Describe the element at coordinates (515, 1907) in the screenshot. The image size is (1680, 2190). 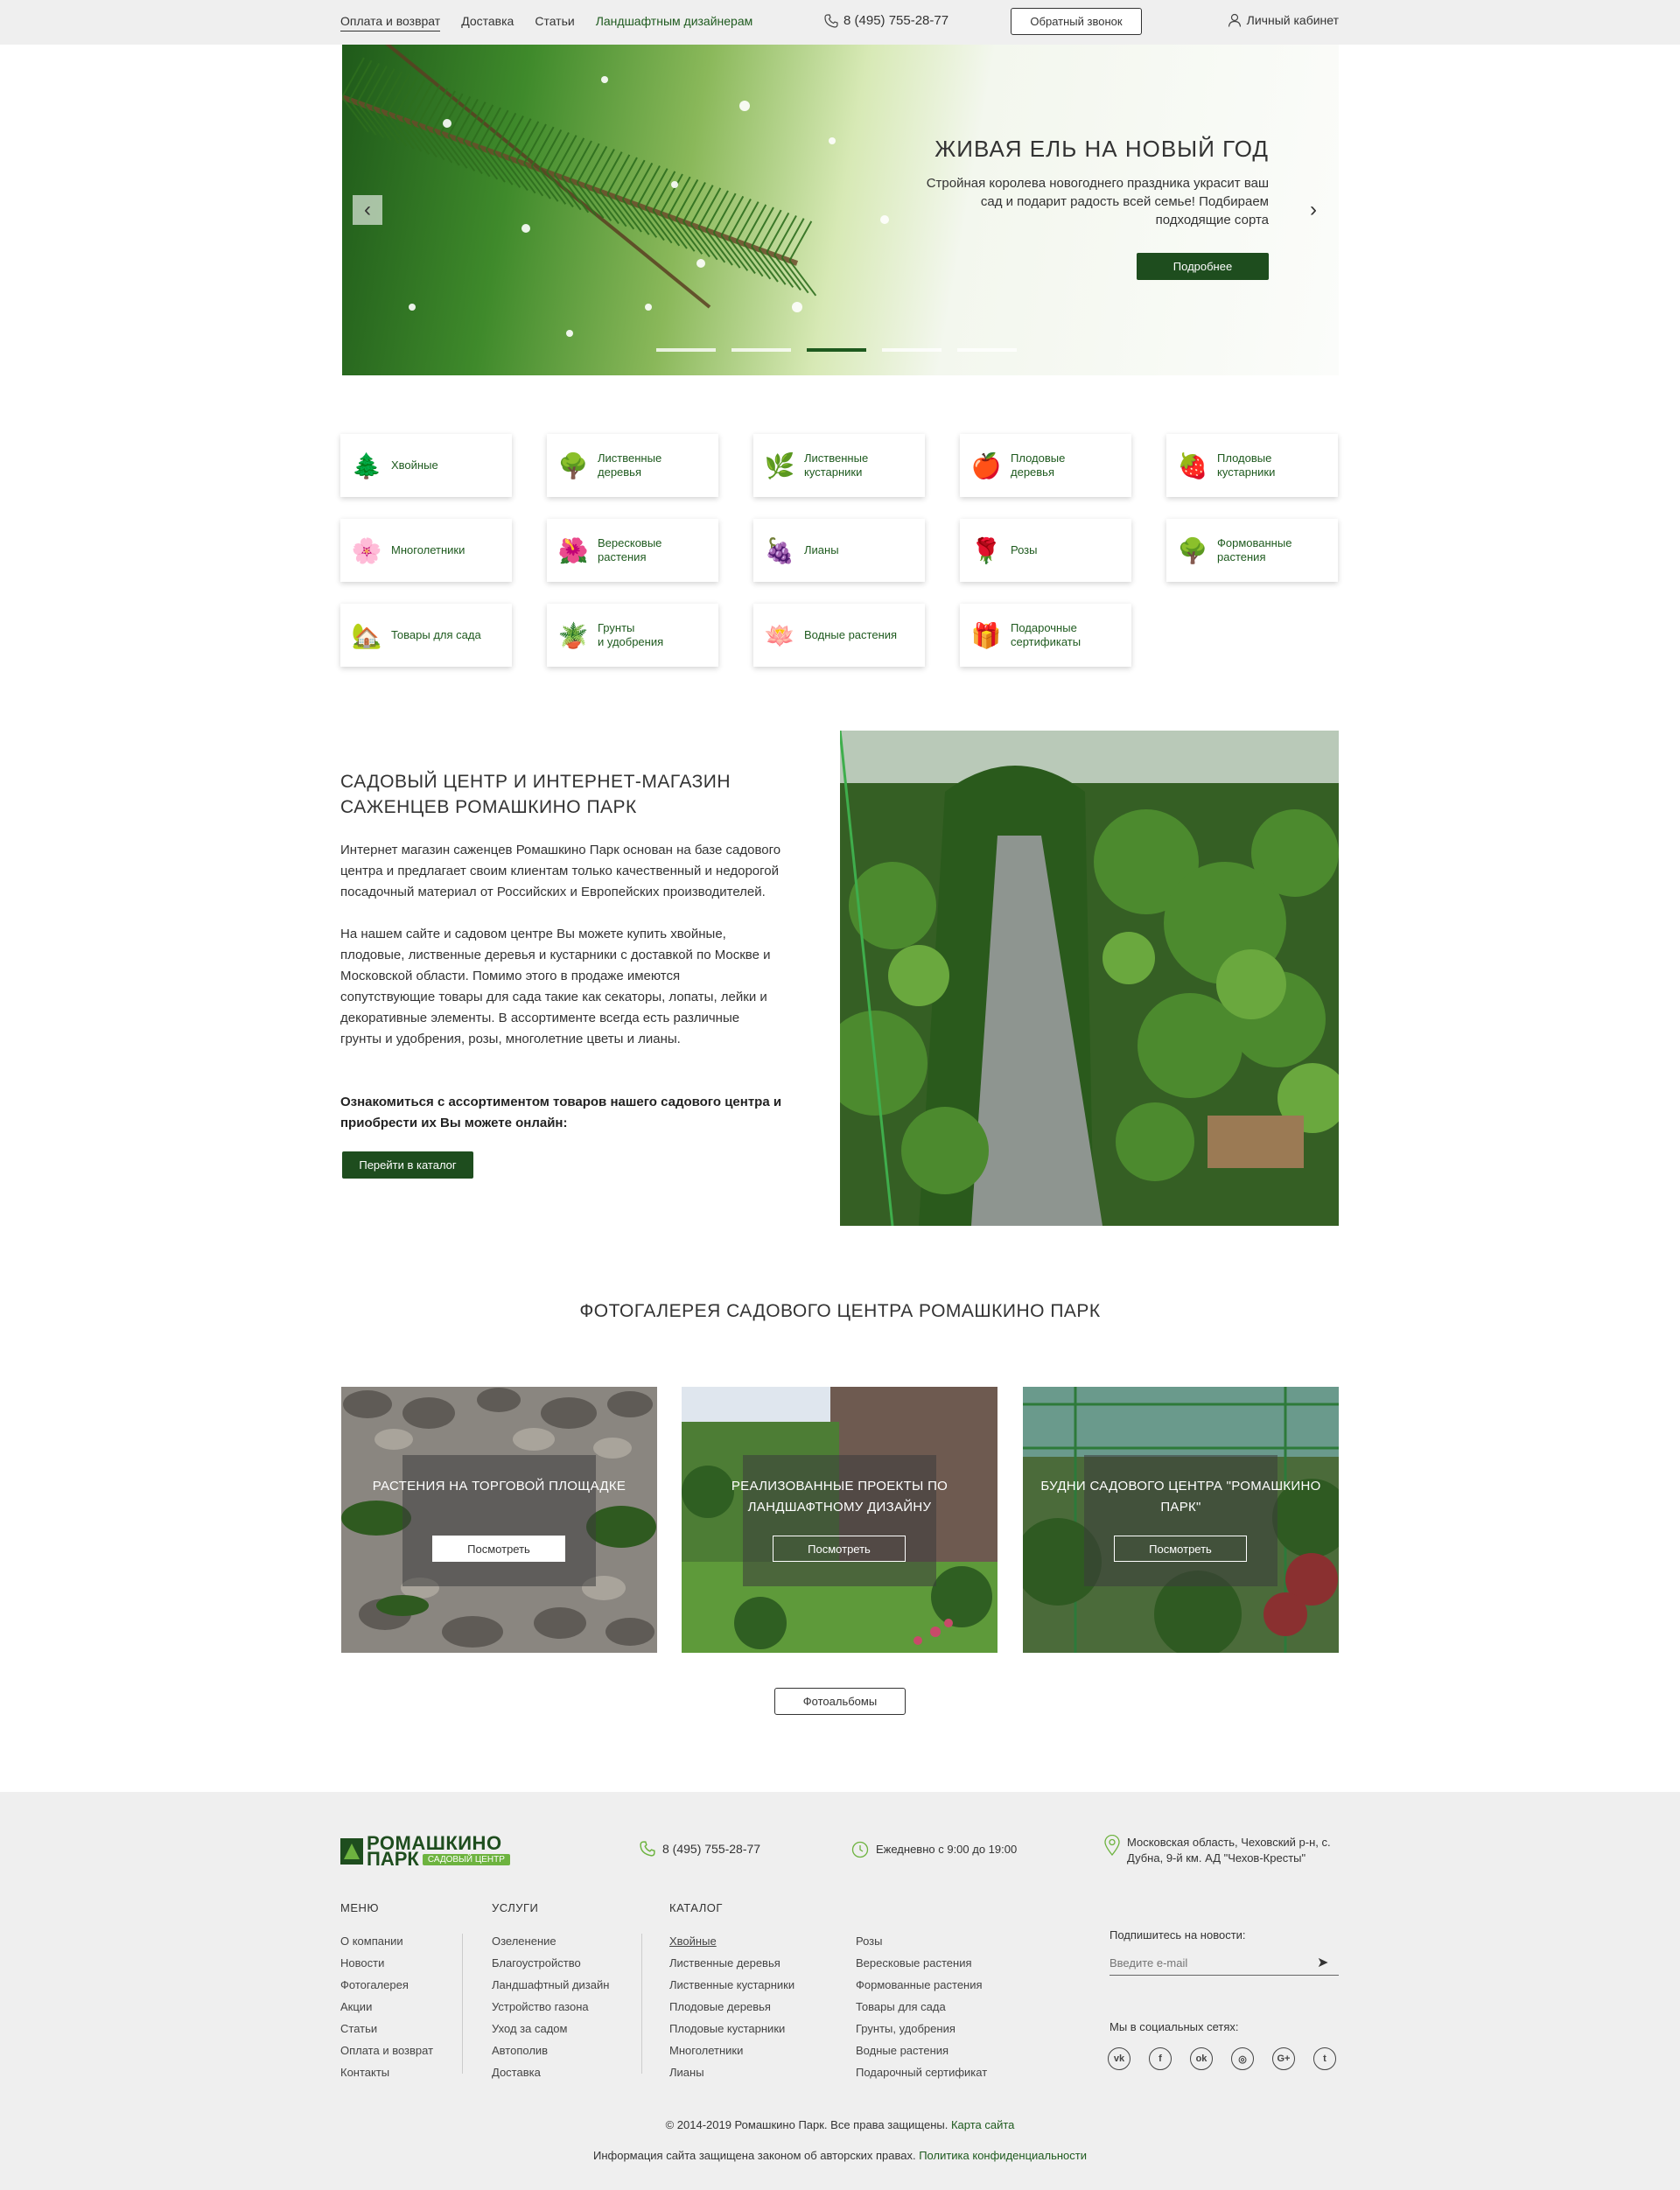
I see `footer-services-title: УСЛУГИ` at that location.